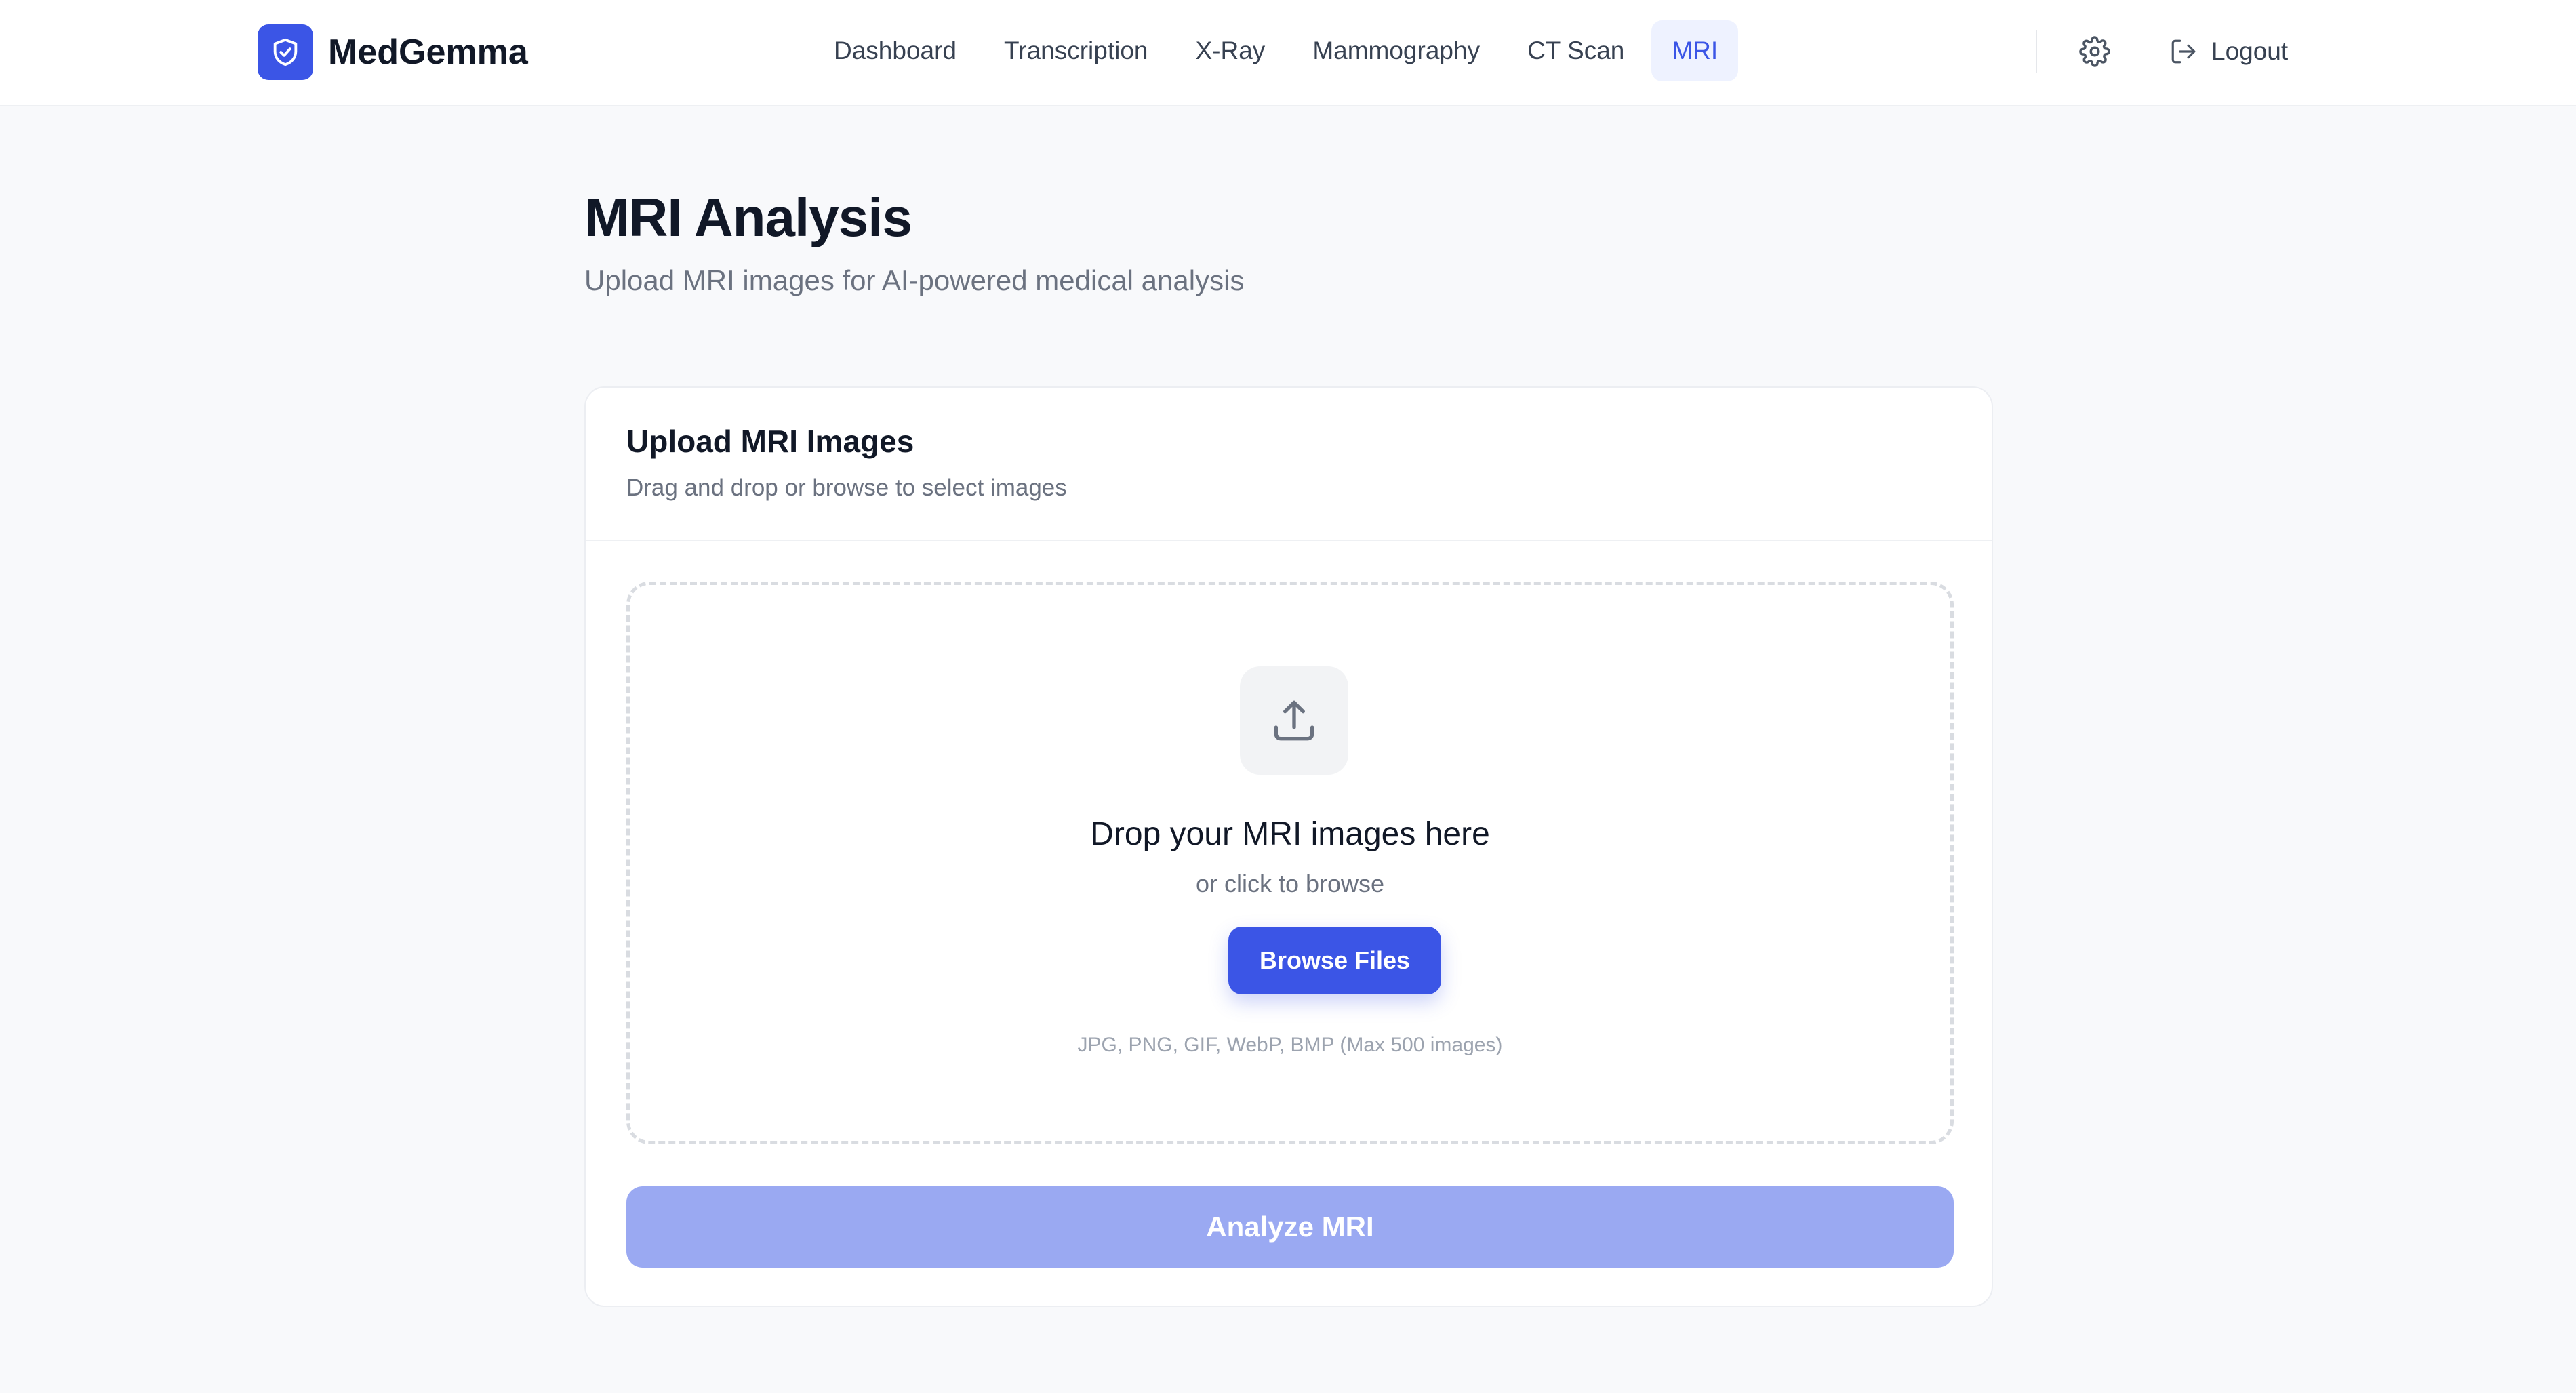 The height and width of the screenshot is (1393, 2576). What do you see at coordinates (748, 217) in the screenshot?
I see `page-title: MRI Analysis` at bounding box center [748, 217].